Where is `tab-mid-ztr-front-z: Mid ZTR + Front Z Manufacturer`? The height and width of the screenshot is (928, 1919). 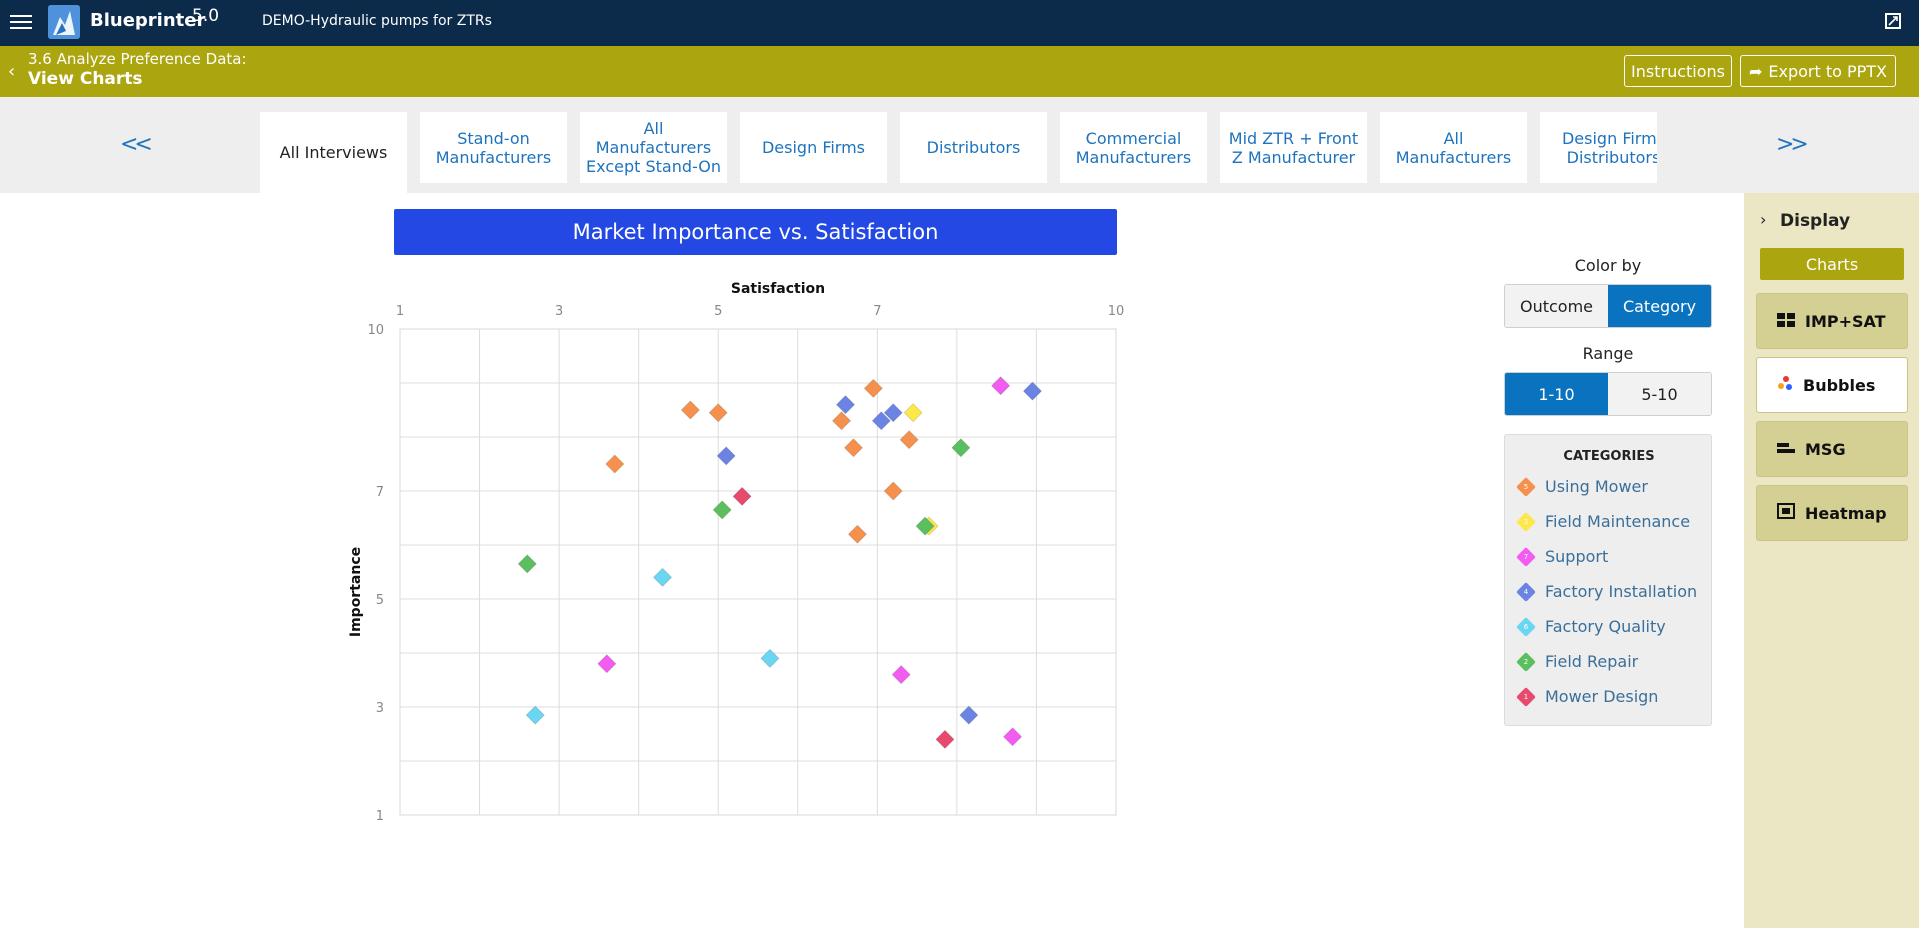 tab-mid-ztr-front-z: Mid ZTR + Front Z Manufacturer is located at coordinates (1293, 147).